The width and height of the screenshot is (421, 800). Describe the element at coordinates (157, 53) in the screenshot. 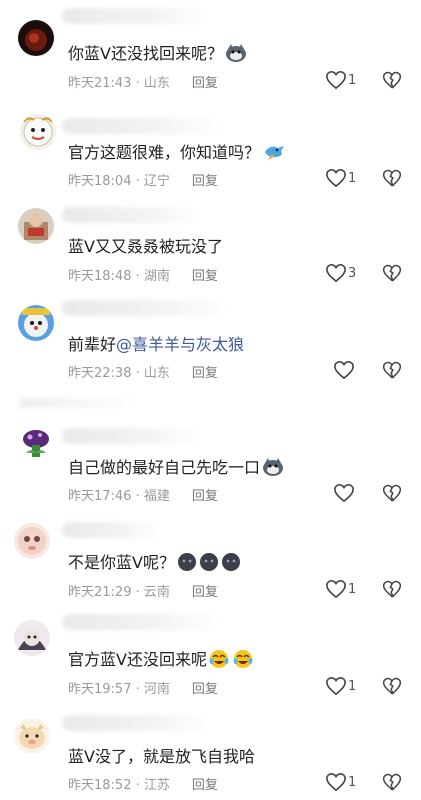

I see `comment-text: 你蓝V还没找回来呢？` at that location.